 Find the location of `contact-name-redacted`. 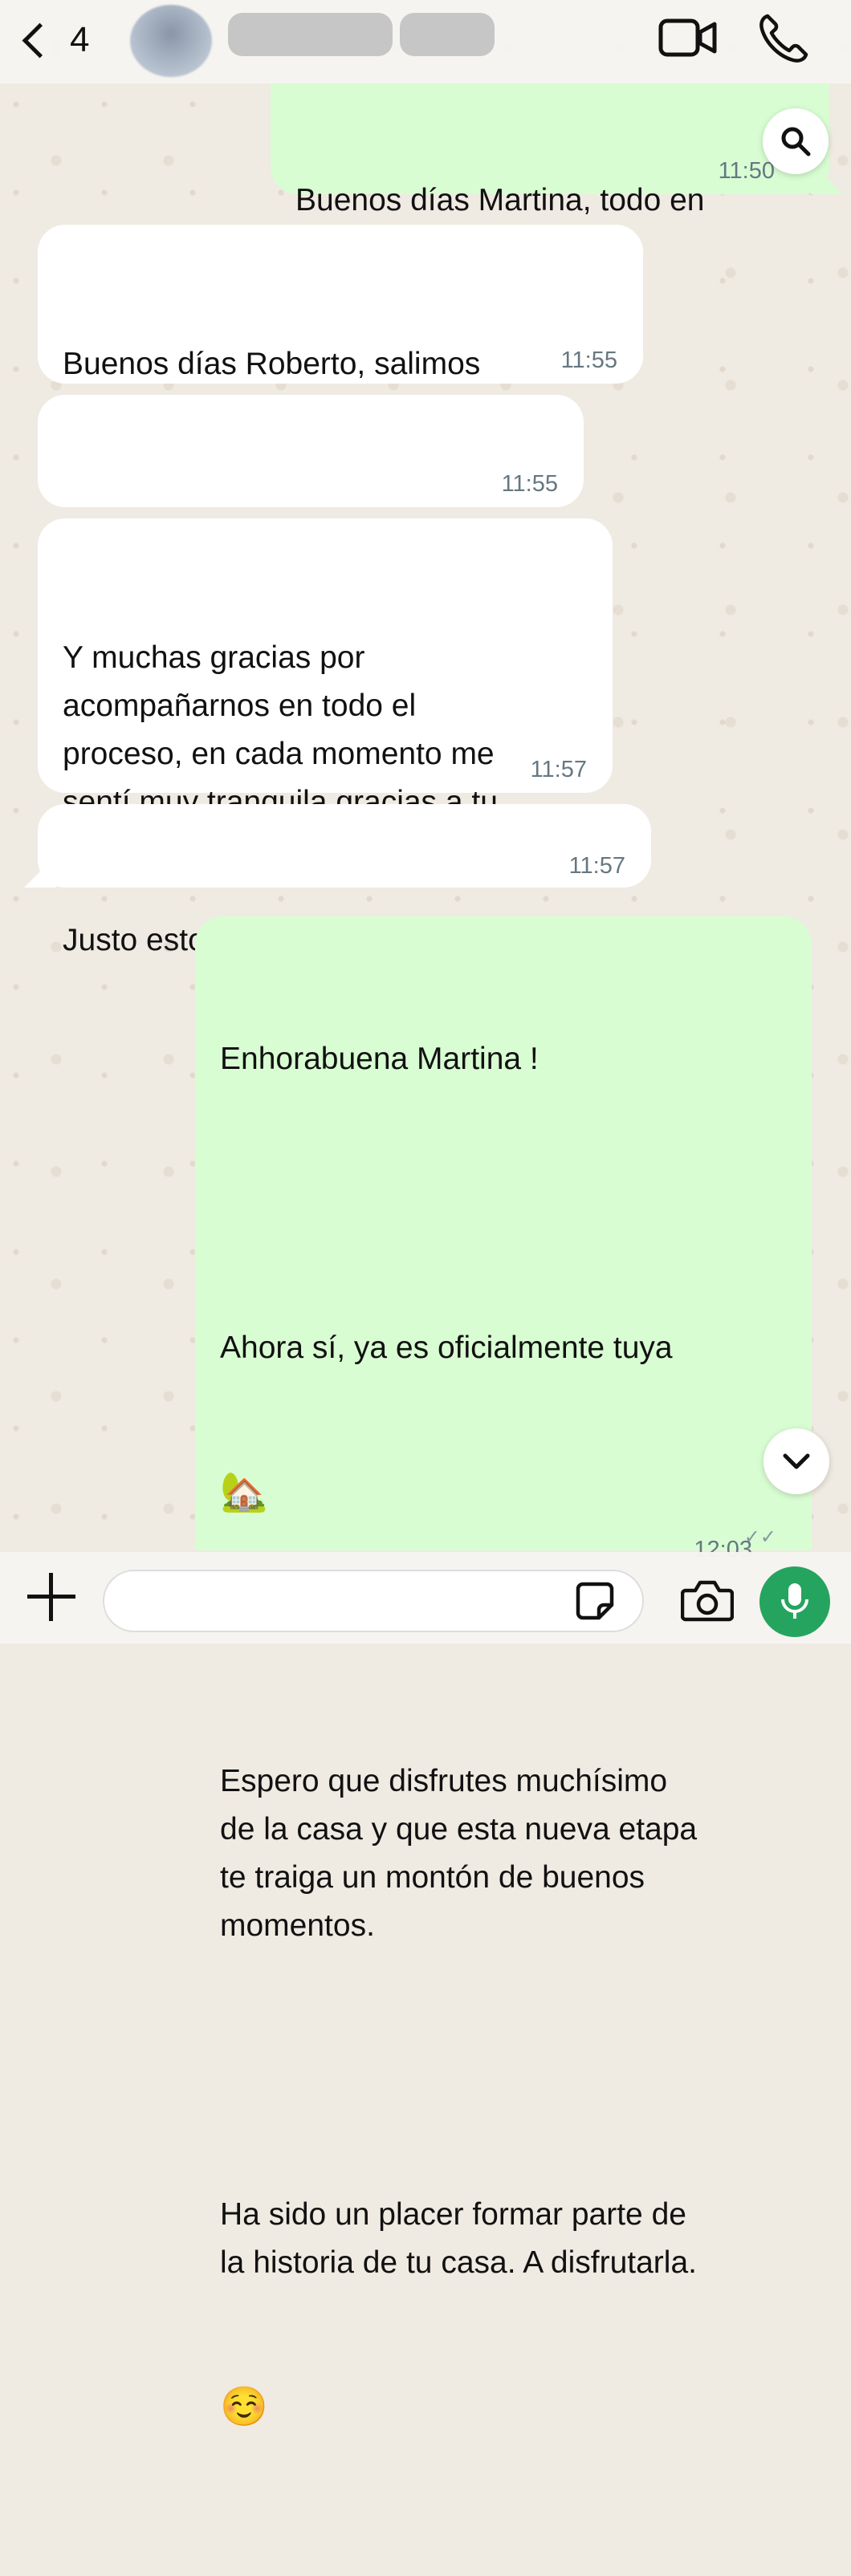

contact-name-redacted is located at coordinates (310, 34).